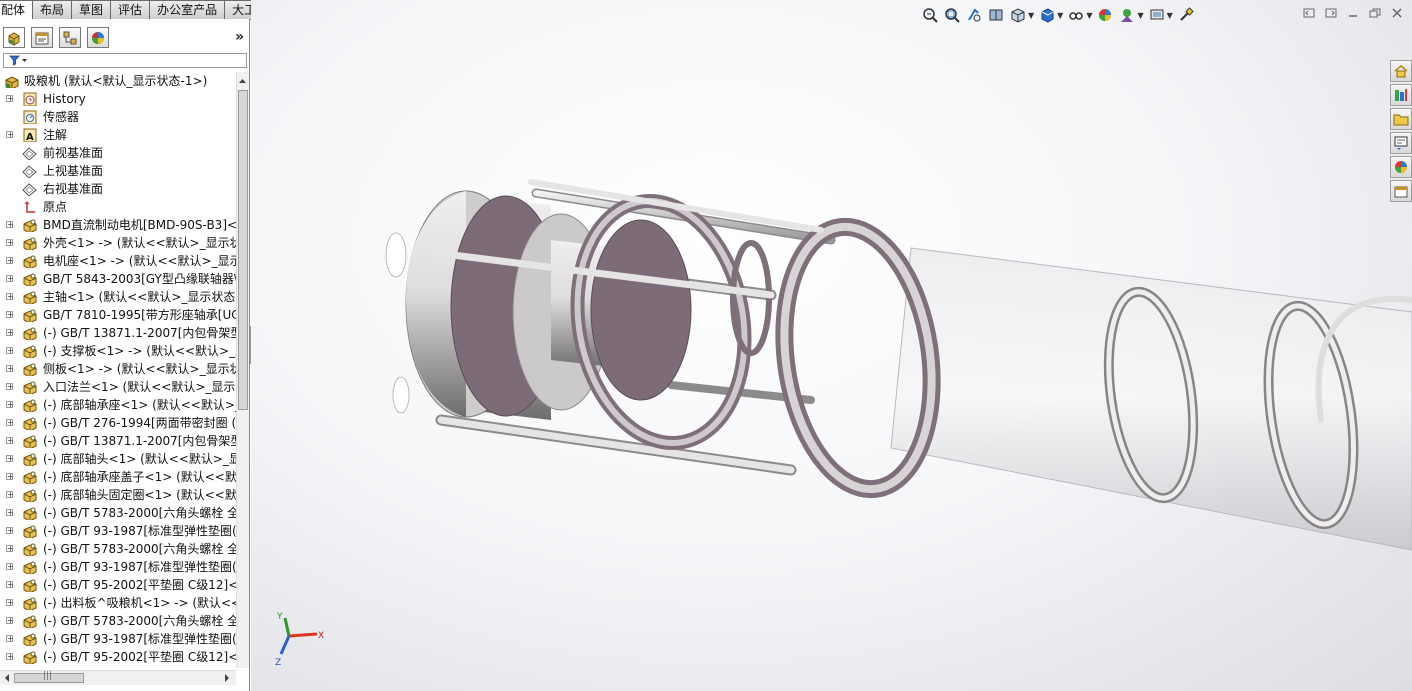 Image resolution: width=1412 pixels, height=691 pixels. I want to click on tree-node: + 电机座<1> -> (默认<<默认>_显示, so click(118, 261).